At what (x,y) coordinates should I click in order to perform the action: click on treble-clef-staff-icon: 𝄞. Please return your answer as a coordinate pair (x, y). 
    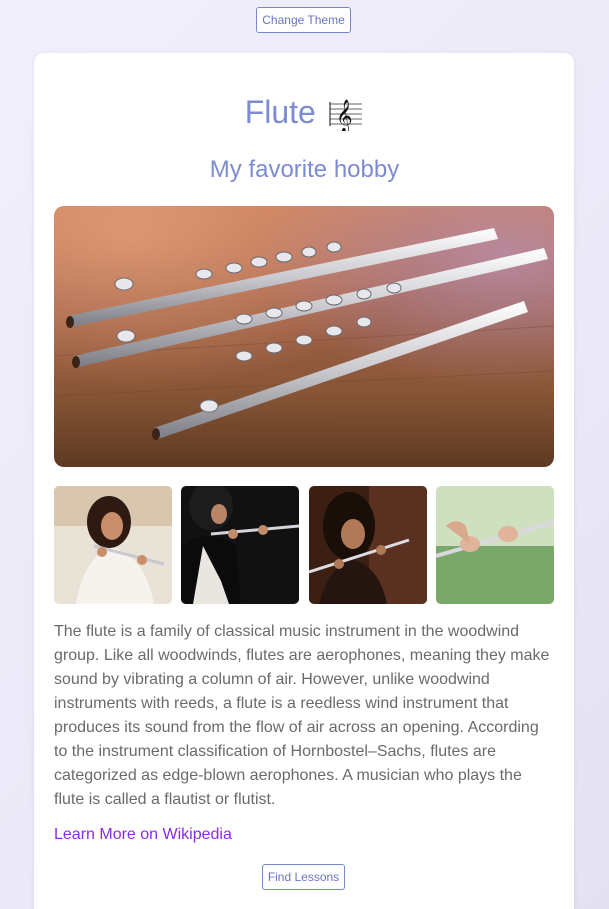
    Looking at the image, I should click on (346, 112).